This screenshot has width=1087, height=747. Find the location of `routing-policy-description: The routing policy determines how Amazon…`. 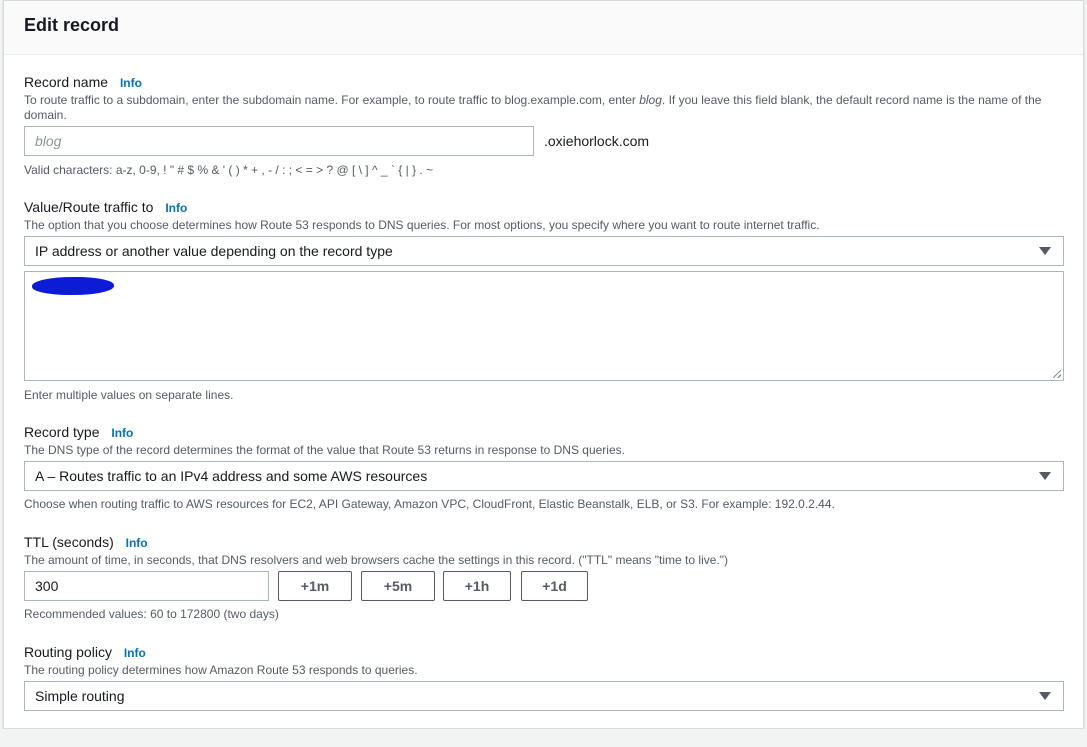

routing-policy-description: The routing policy determines how Amazon… is located at coordinates (221, 670).